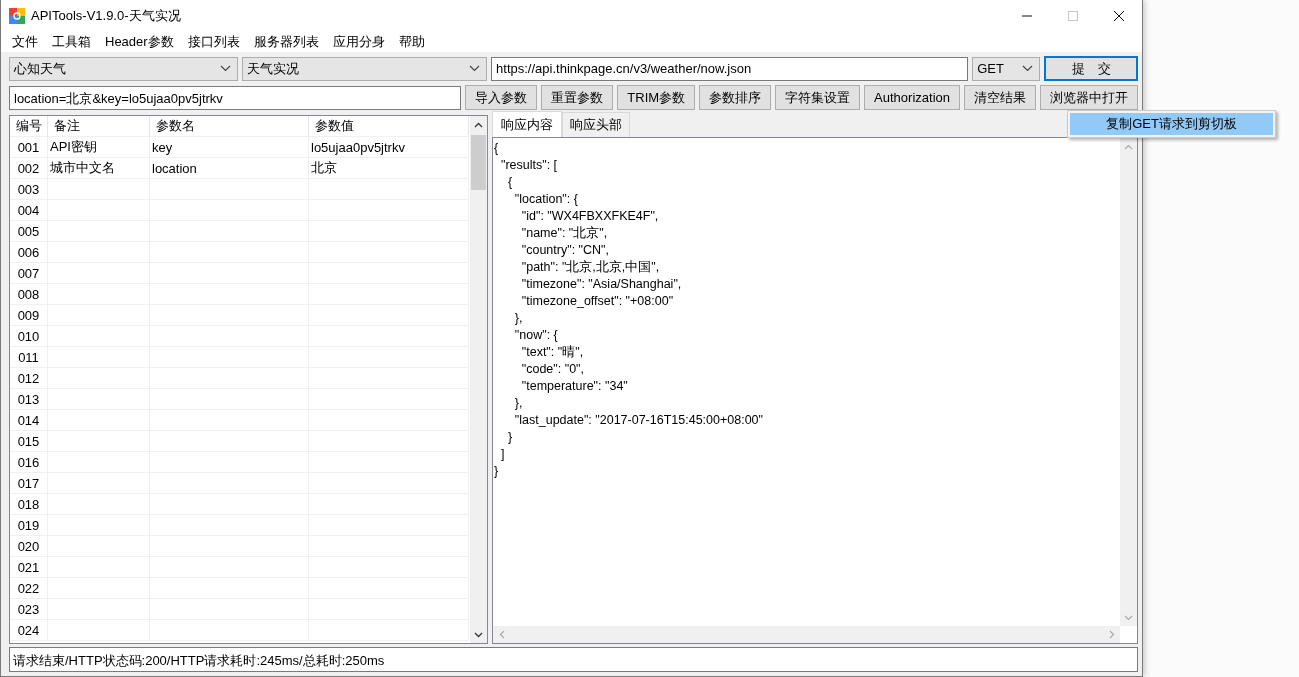 The height and width of the screenshot is (677, 1299). Describe the element at coordinates (29, 441) in the screenshot. I see `table-cell: 015` at that location.